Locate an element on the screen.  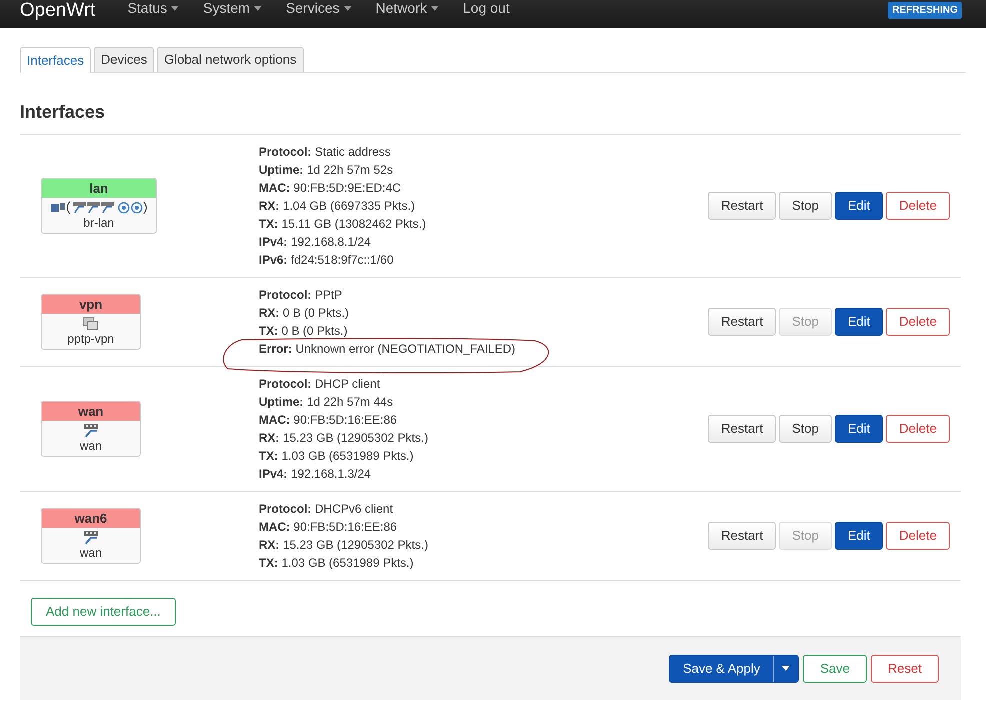
nav-menu-item: Services is located at coordinates (319, 8).